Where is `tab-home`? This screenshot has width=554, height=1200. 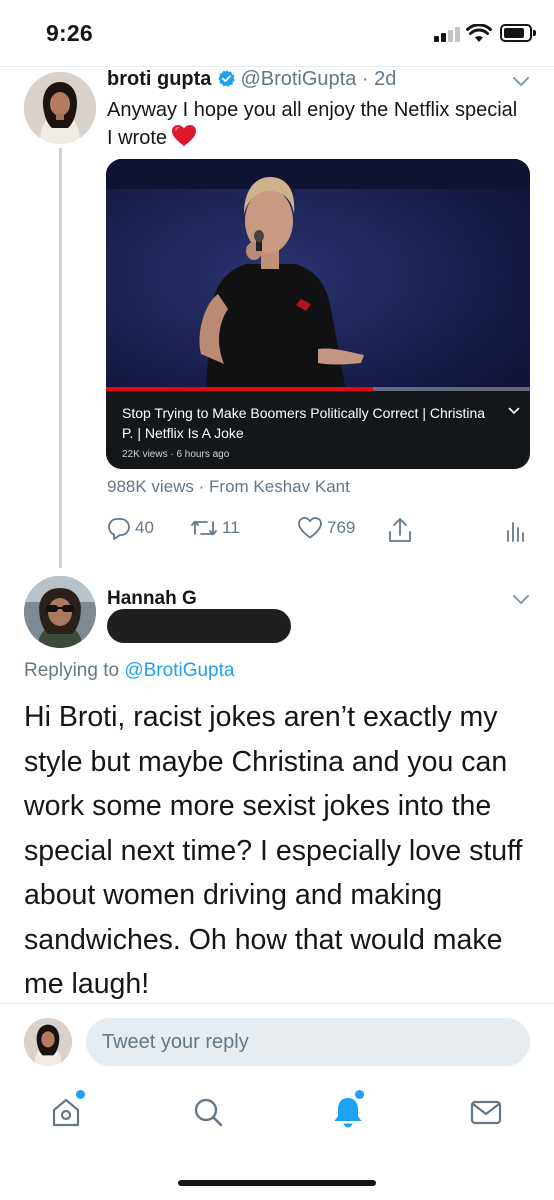
tab-home is located at coordinates (66, 1112).